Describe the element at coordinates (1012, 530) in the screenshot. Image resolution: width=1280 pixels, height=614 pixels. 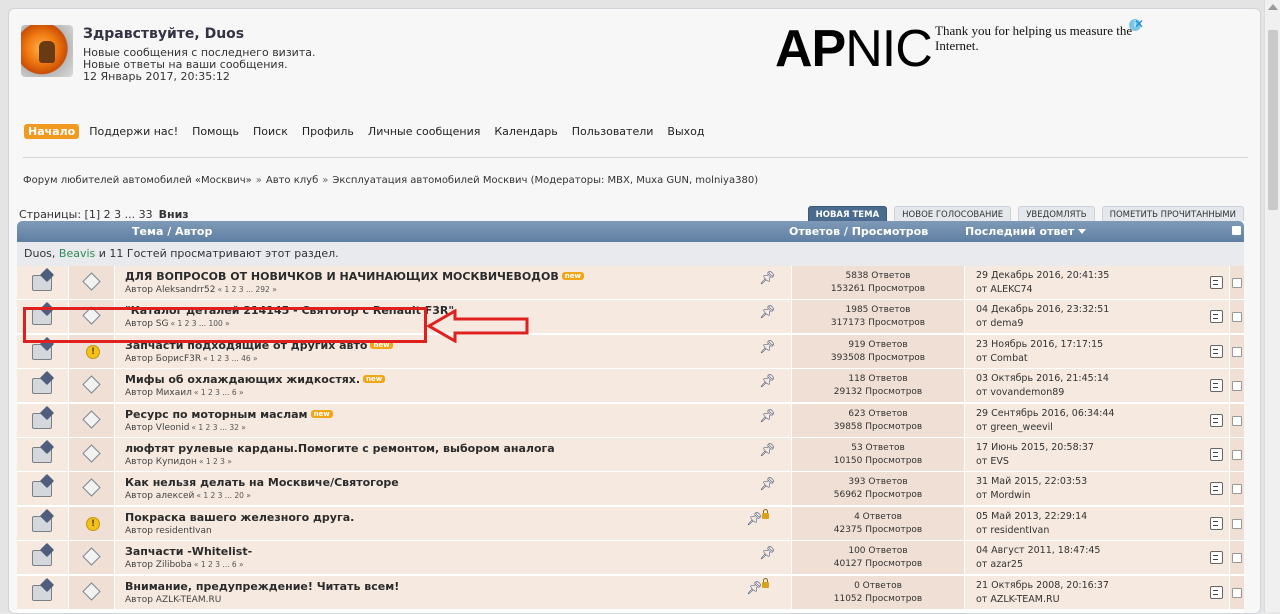
I see `last-reply-author: от residentIvan` at that location.